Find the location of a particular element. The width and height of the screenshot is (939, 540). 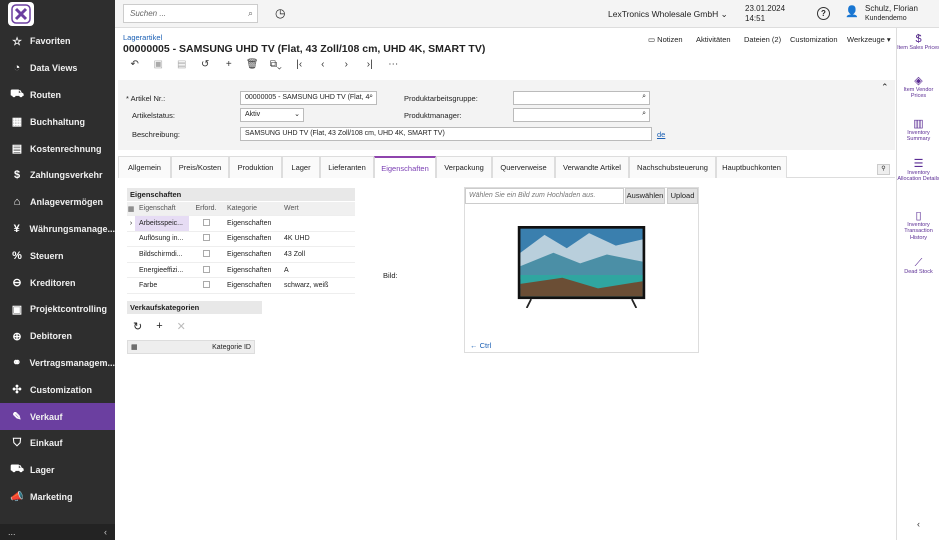

sidebar-item-steuern: % Steuern is located at coordinates (57, 255).